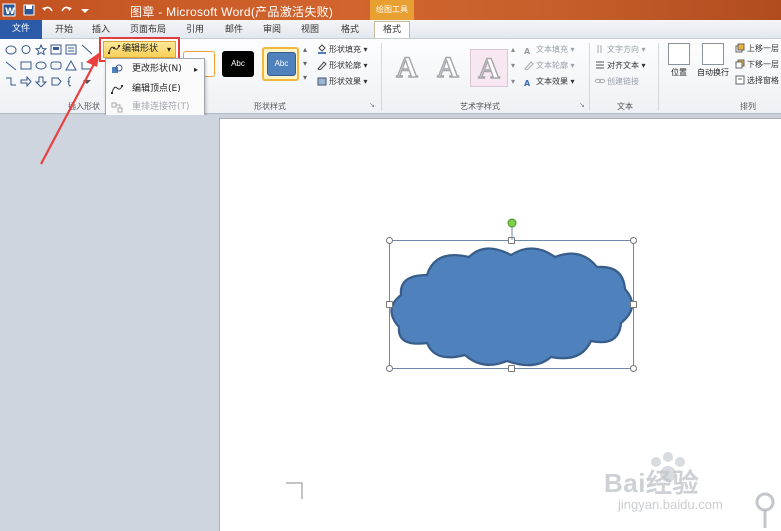 The width and height of the screenshot is (781, 531). Describe the element at coordinates (740, 64) in the screenshot. I see `send-backward-icon` at that location.